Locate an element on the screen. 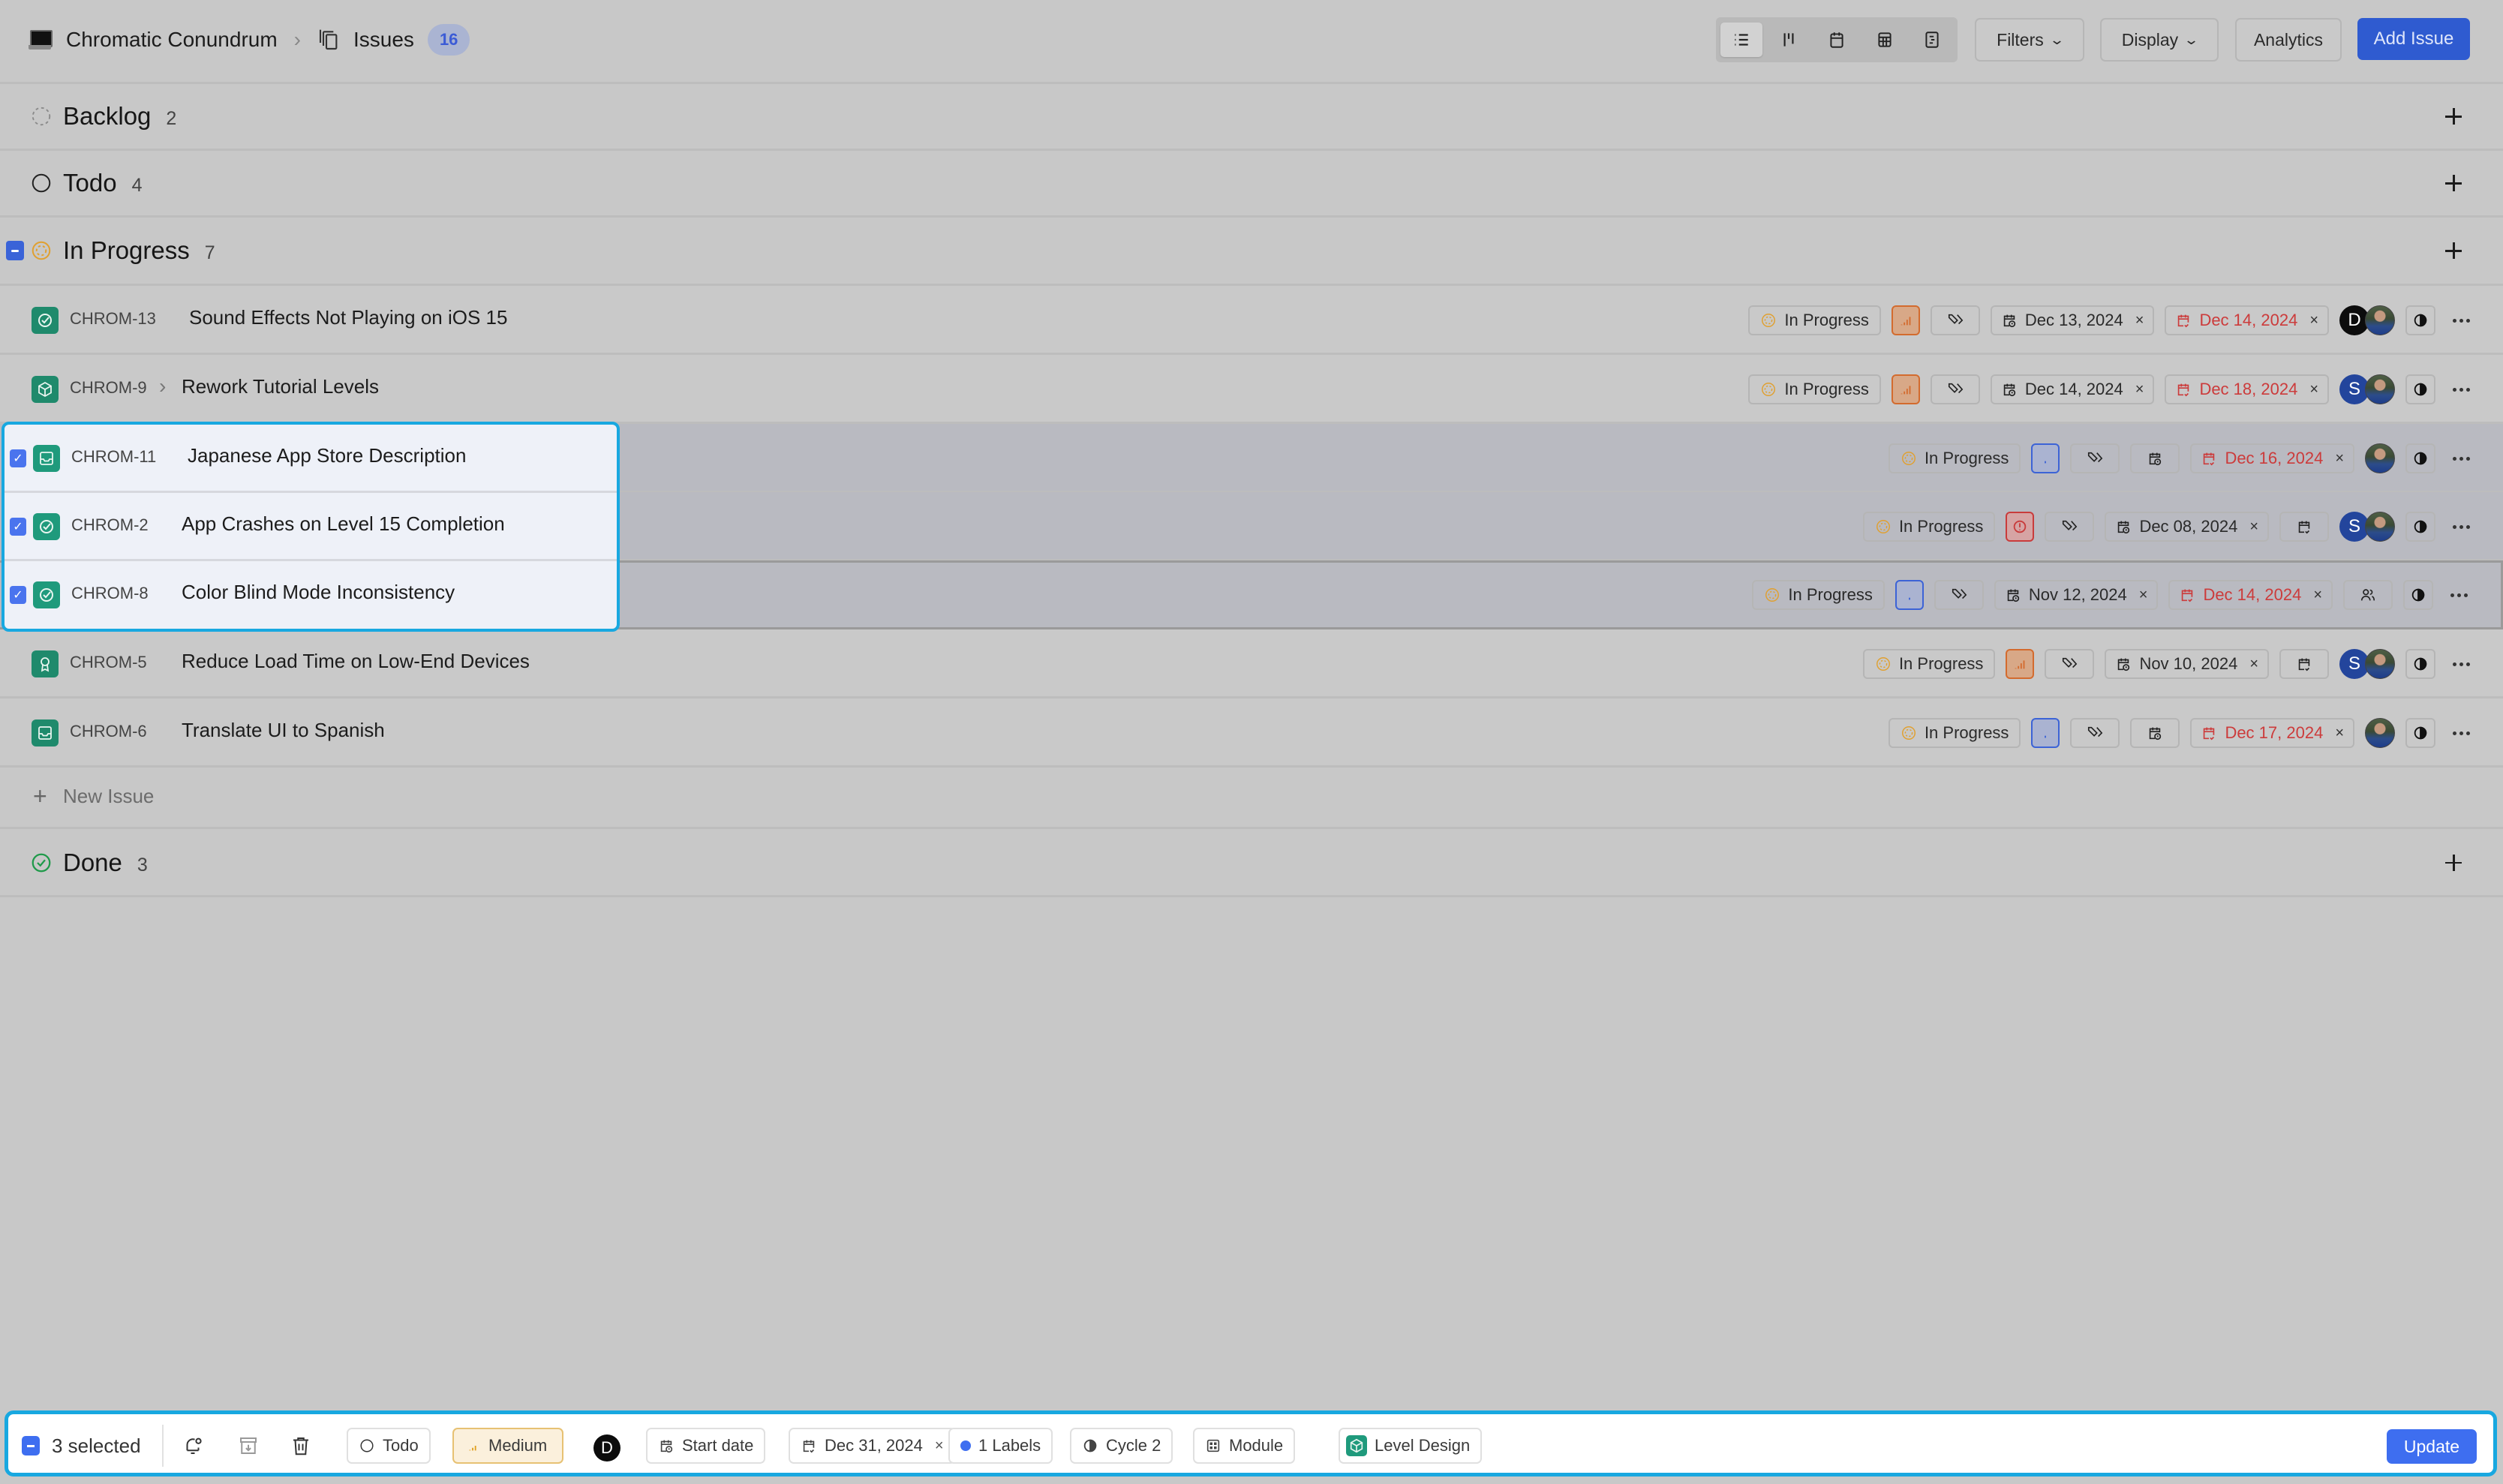 The width and height of the screenshot is (2503, 1484). bulk-priority-dropdown: Medium is located at coordinates (507, 1446).